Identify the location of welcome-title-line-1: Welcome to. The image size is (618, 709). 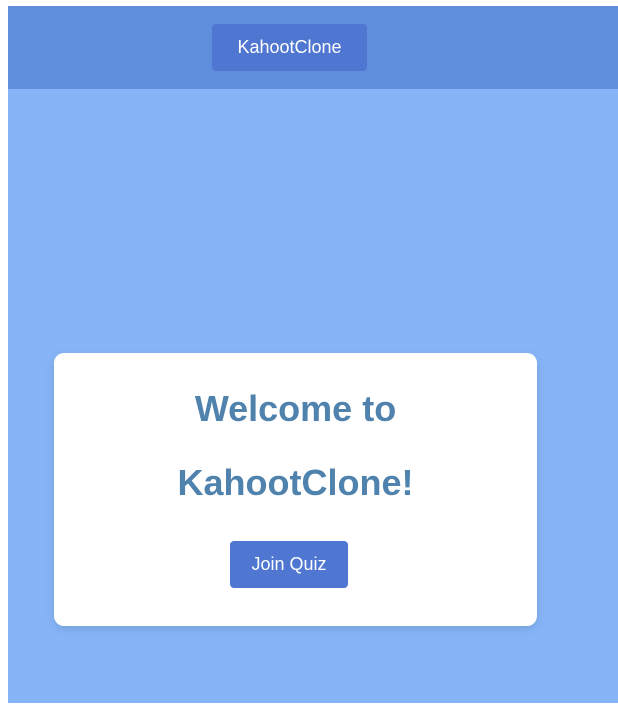
(295, 408).